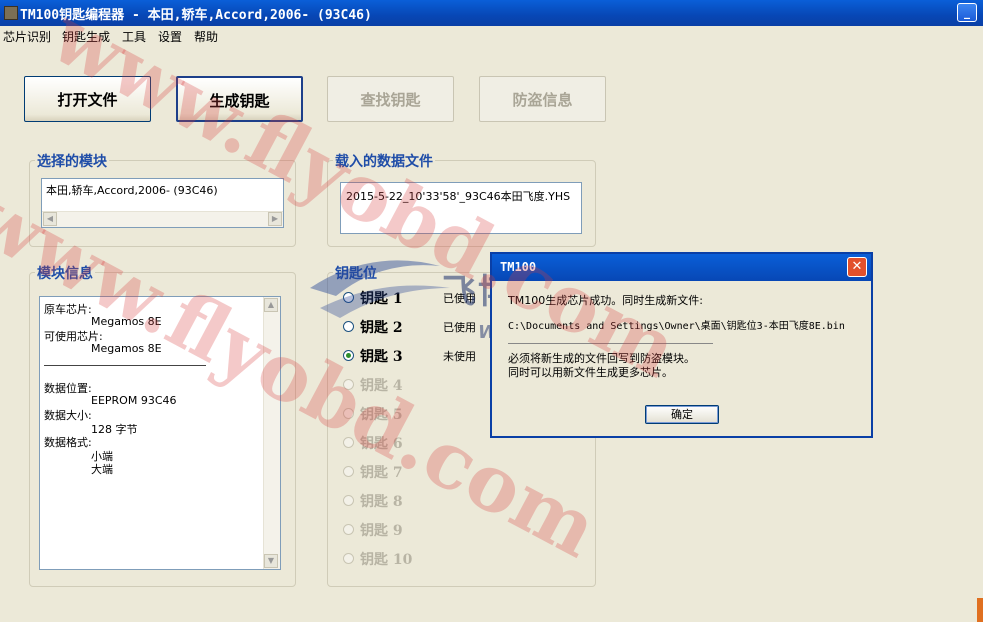 The height and width of the screenshot is (622, 983). I want to click on module-info-line: EEPROM 93C46, so click(134, 400).